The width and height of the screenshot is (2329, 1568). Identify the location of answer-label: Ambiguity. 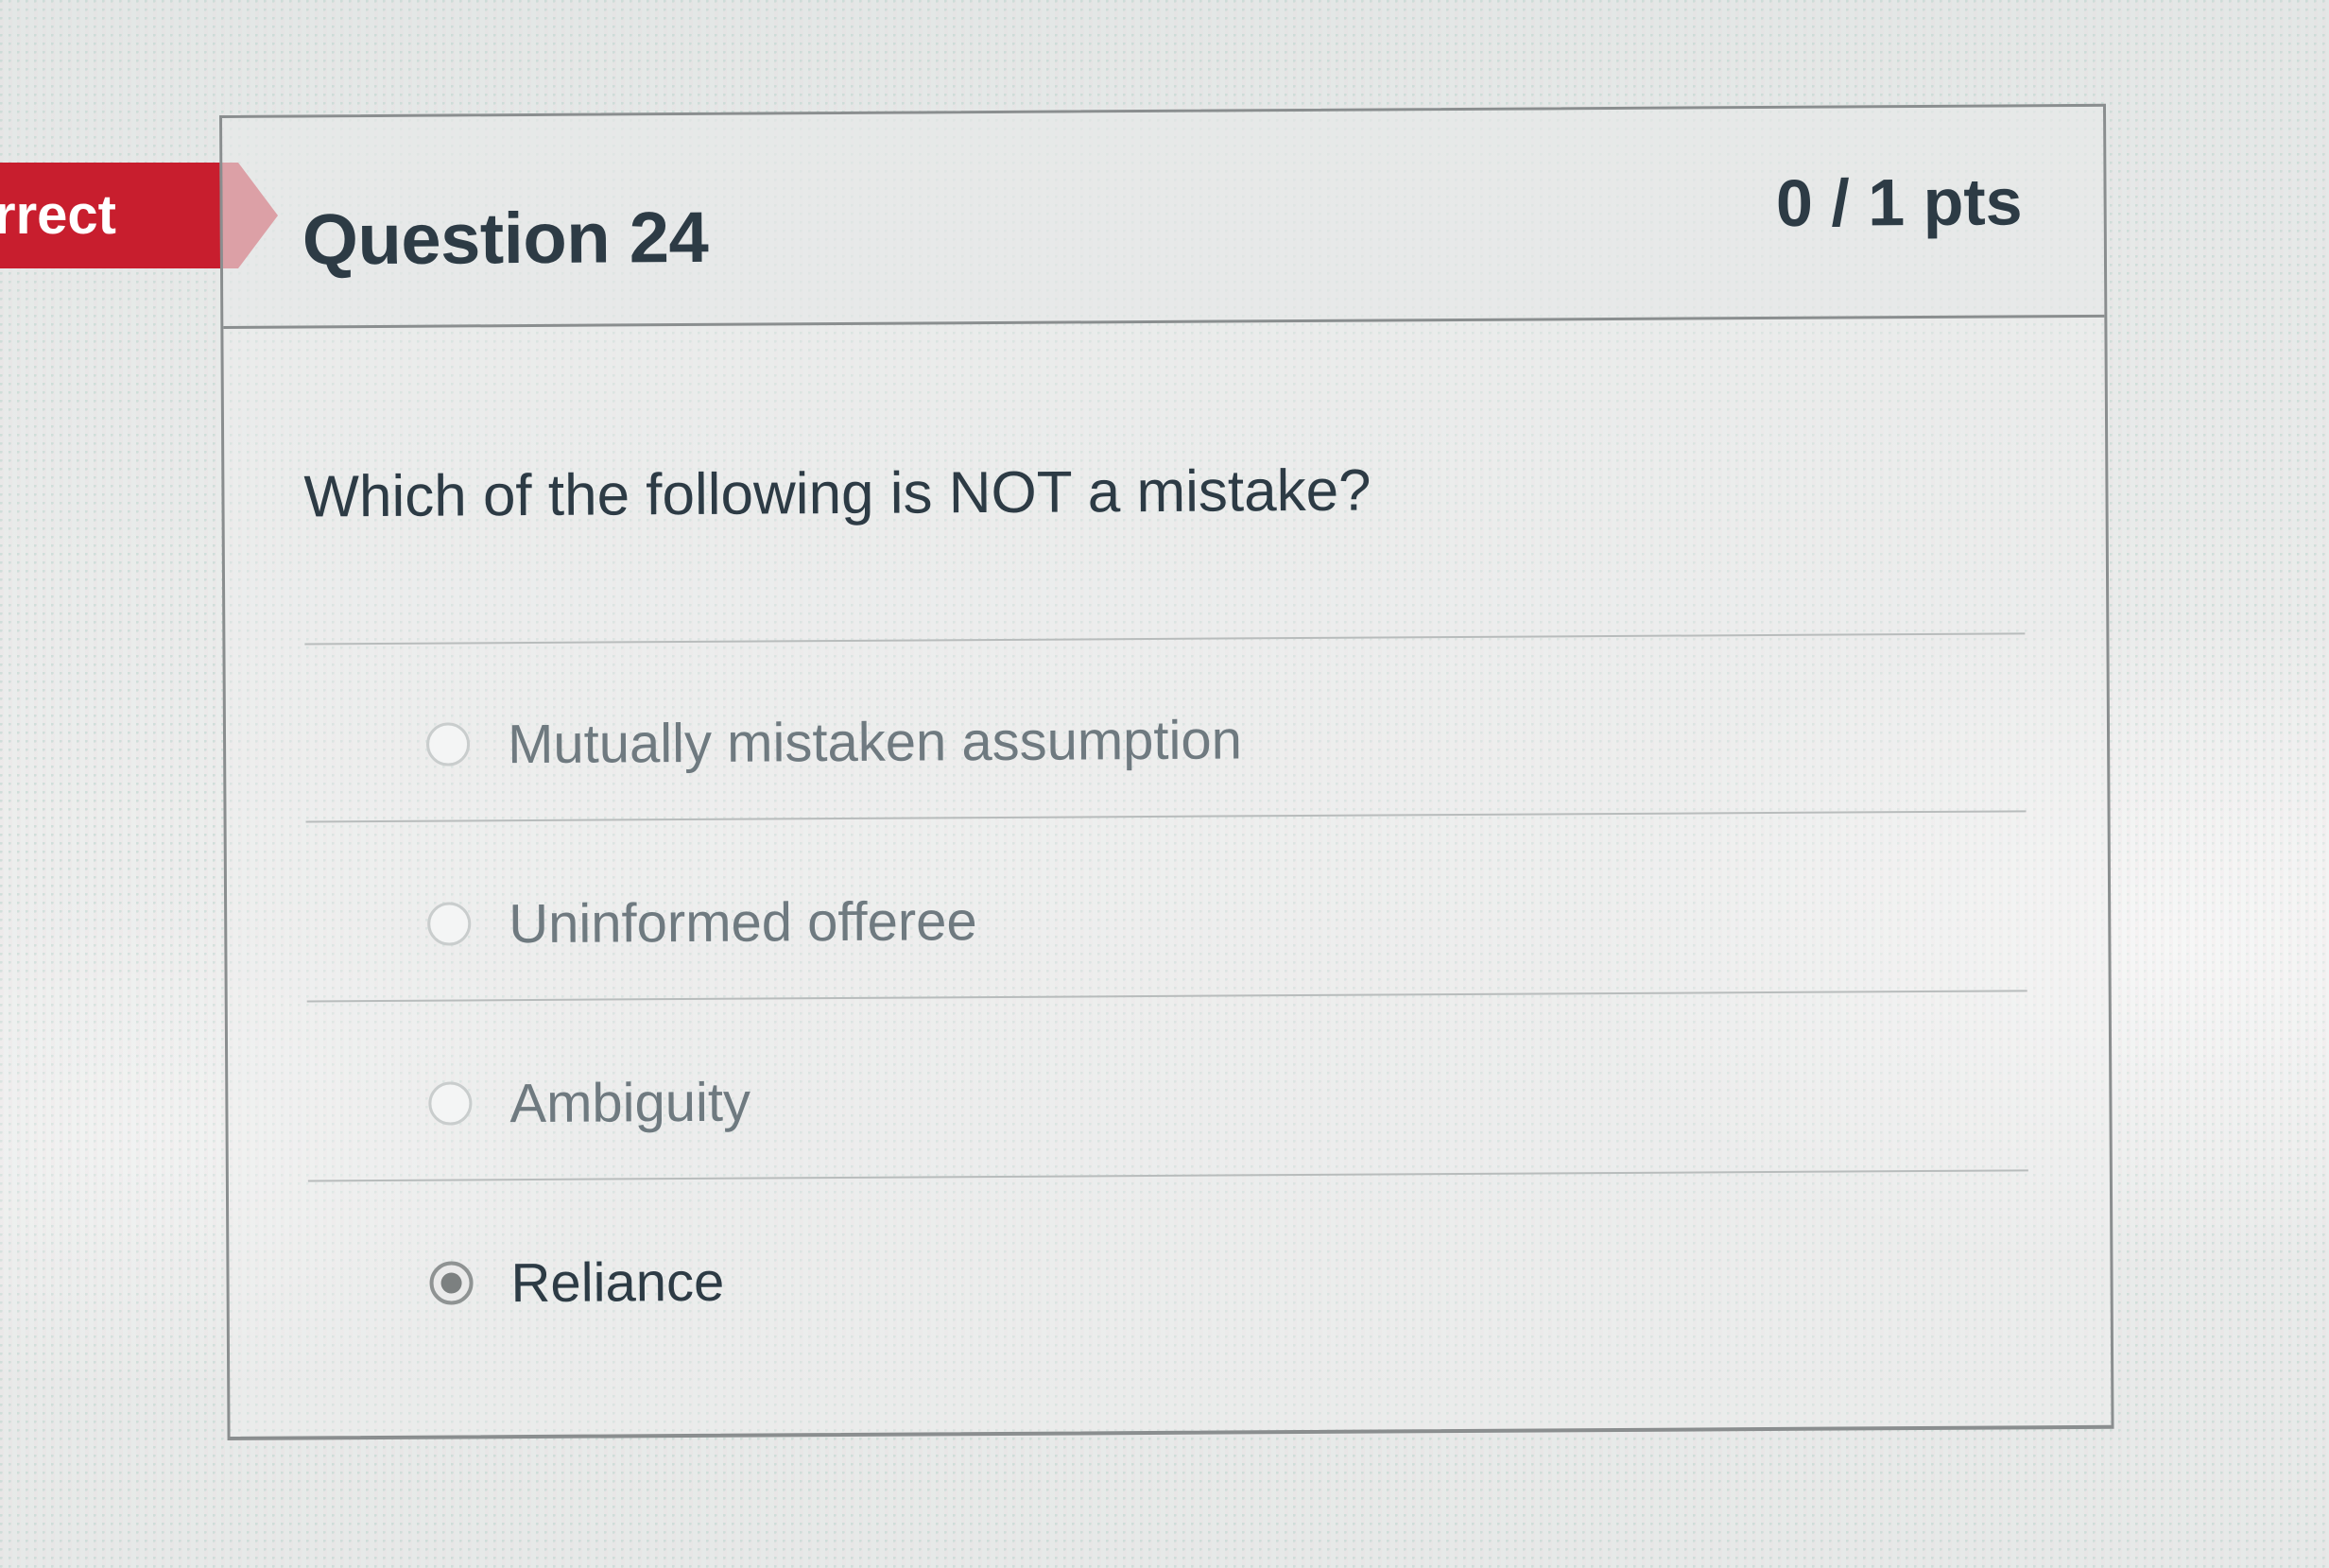
(630, 1102).